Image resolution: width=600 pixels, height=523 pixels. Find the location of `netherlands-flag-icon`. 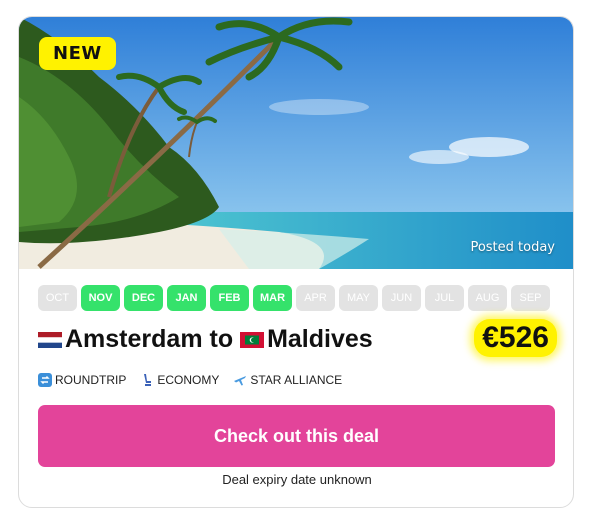

netherlands-flag-icon is located at coordinates (50, 339).